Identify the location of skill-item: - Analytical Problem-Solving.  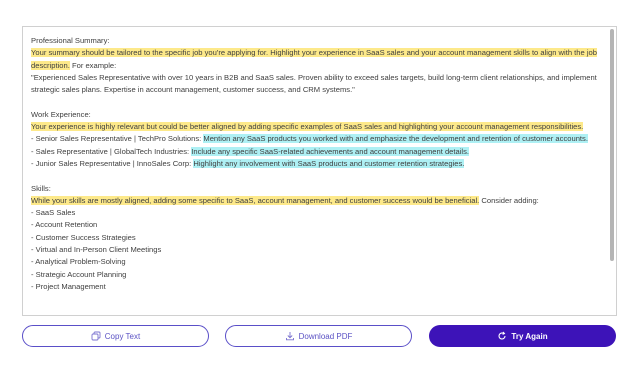
(78, 262).